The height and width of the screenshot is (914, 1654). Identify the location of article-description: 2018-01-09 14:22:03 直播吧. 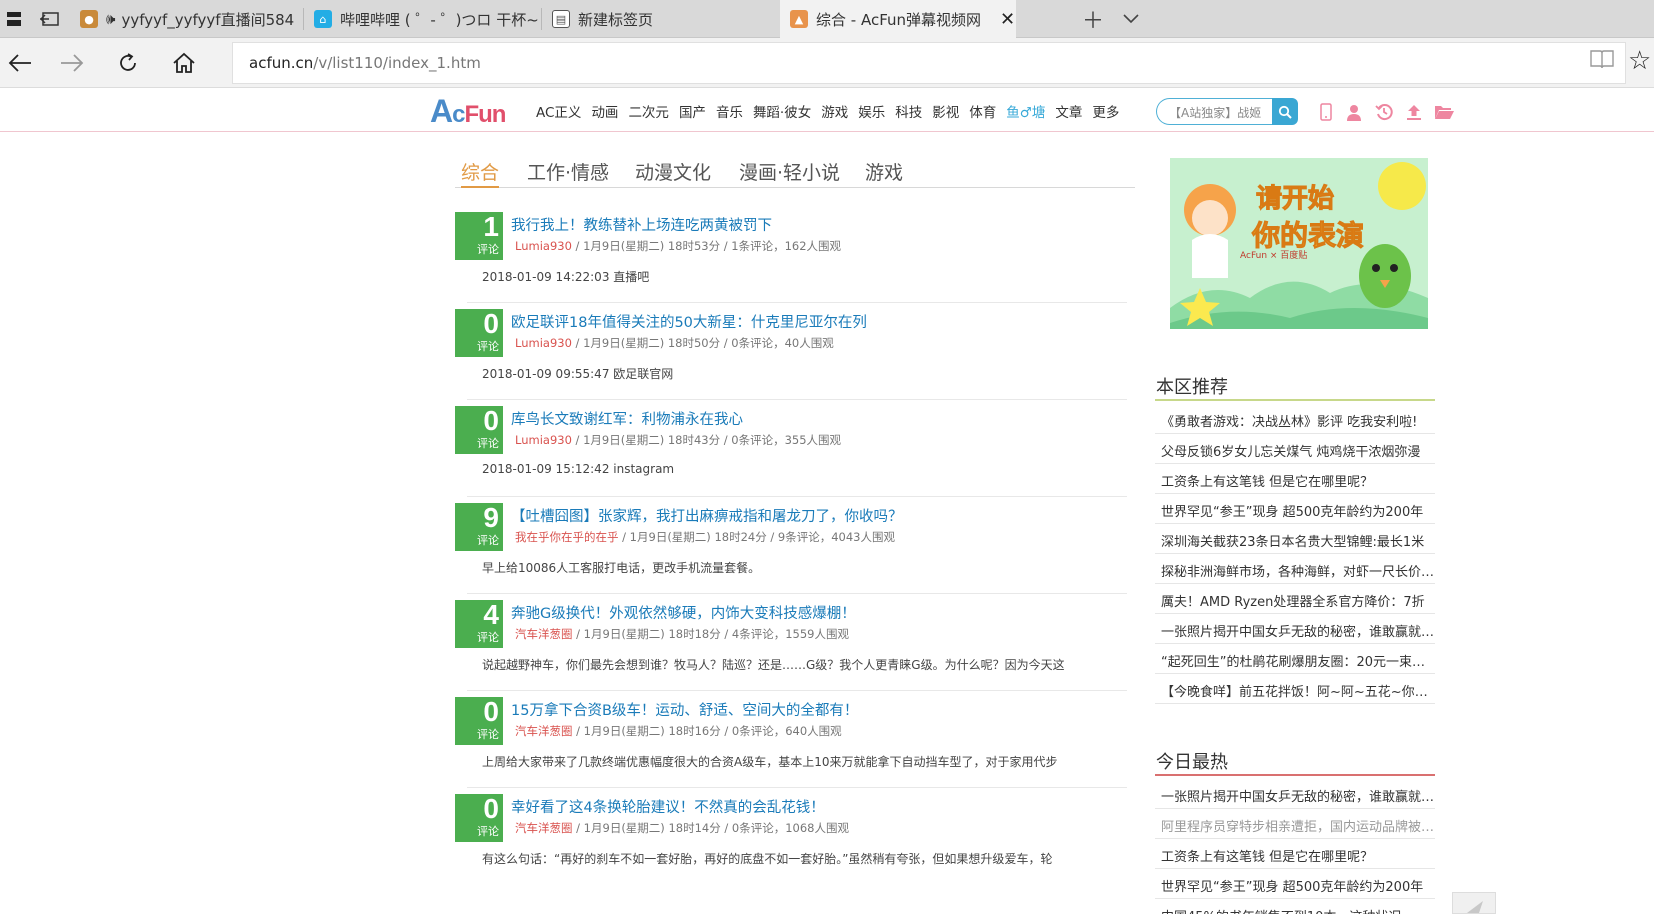
(566, 277).